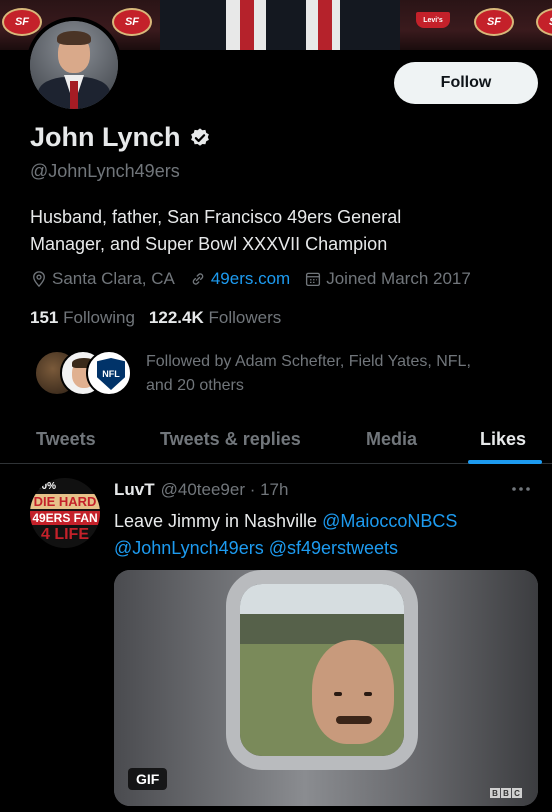 This screenshot has width=552, height=812. What do you see at coordinates (398, 278) in the screenshot?
I see `joined-text: Joined March 2017` at bounding box center [398, 278].